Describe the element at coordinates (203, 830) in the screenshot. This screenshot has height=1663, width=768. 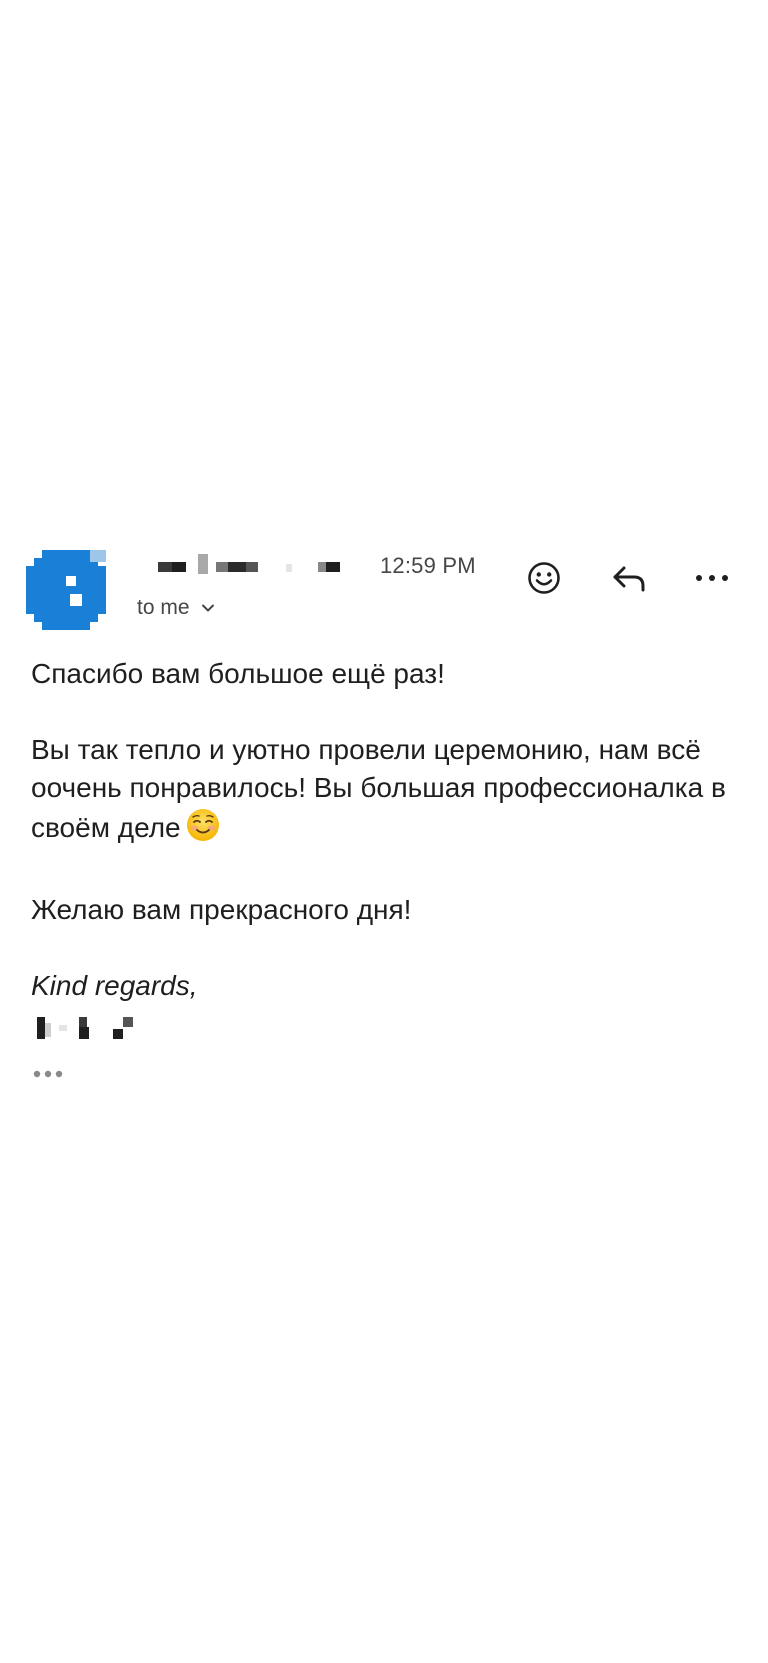
I see `smiling-face-icon` at that location.